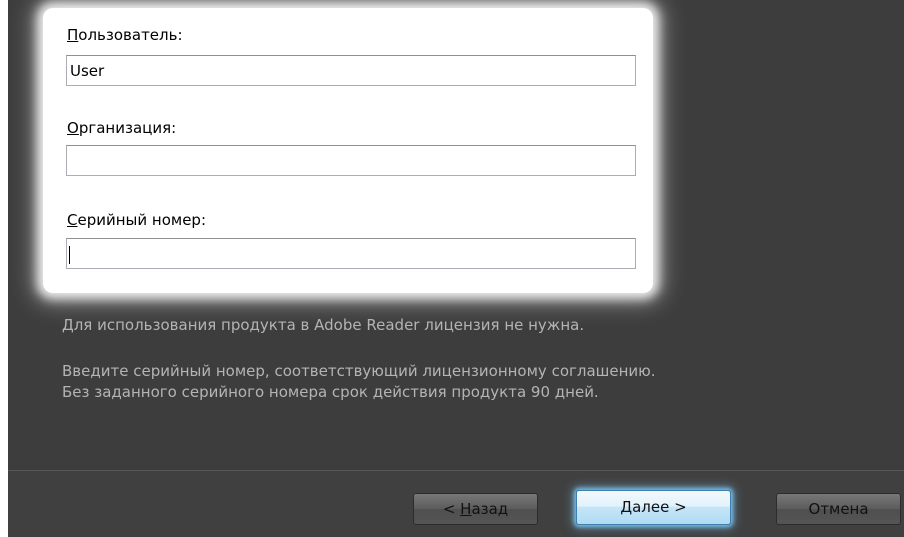 Image resolution: width=904 pixels, height=537 pixels. What do you see at coordinates (490, 509) in the screenshot?
I see `back-button-text: азад` at bounding box center [490, 509].